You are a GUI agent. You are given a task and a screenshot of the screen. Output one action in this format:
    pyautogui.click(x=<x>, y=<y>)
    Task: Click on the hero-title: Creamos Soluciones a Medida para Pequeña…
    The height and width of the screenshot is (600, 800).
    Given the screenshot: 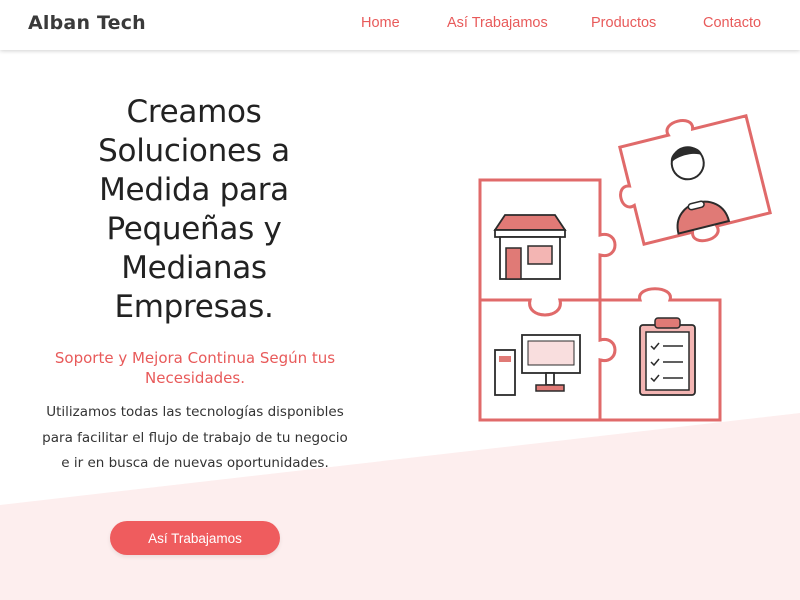 What is the action you would take?
    pyautogui.click(x=194, y=209)
    